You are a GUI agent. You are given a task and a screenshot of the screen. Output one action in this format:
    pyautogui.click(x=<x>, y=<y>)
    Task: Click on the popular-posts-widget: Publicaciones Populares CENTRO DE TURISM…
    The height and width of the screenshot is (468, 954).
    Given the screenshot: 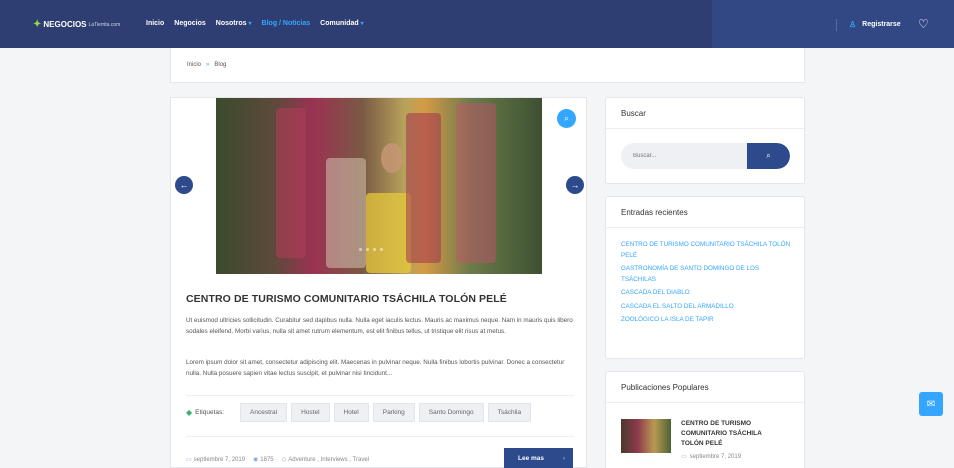 What is the action you would take?
    pyautogui.click(x=705, y=419)
    